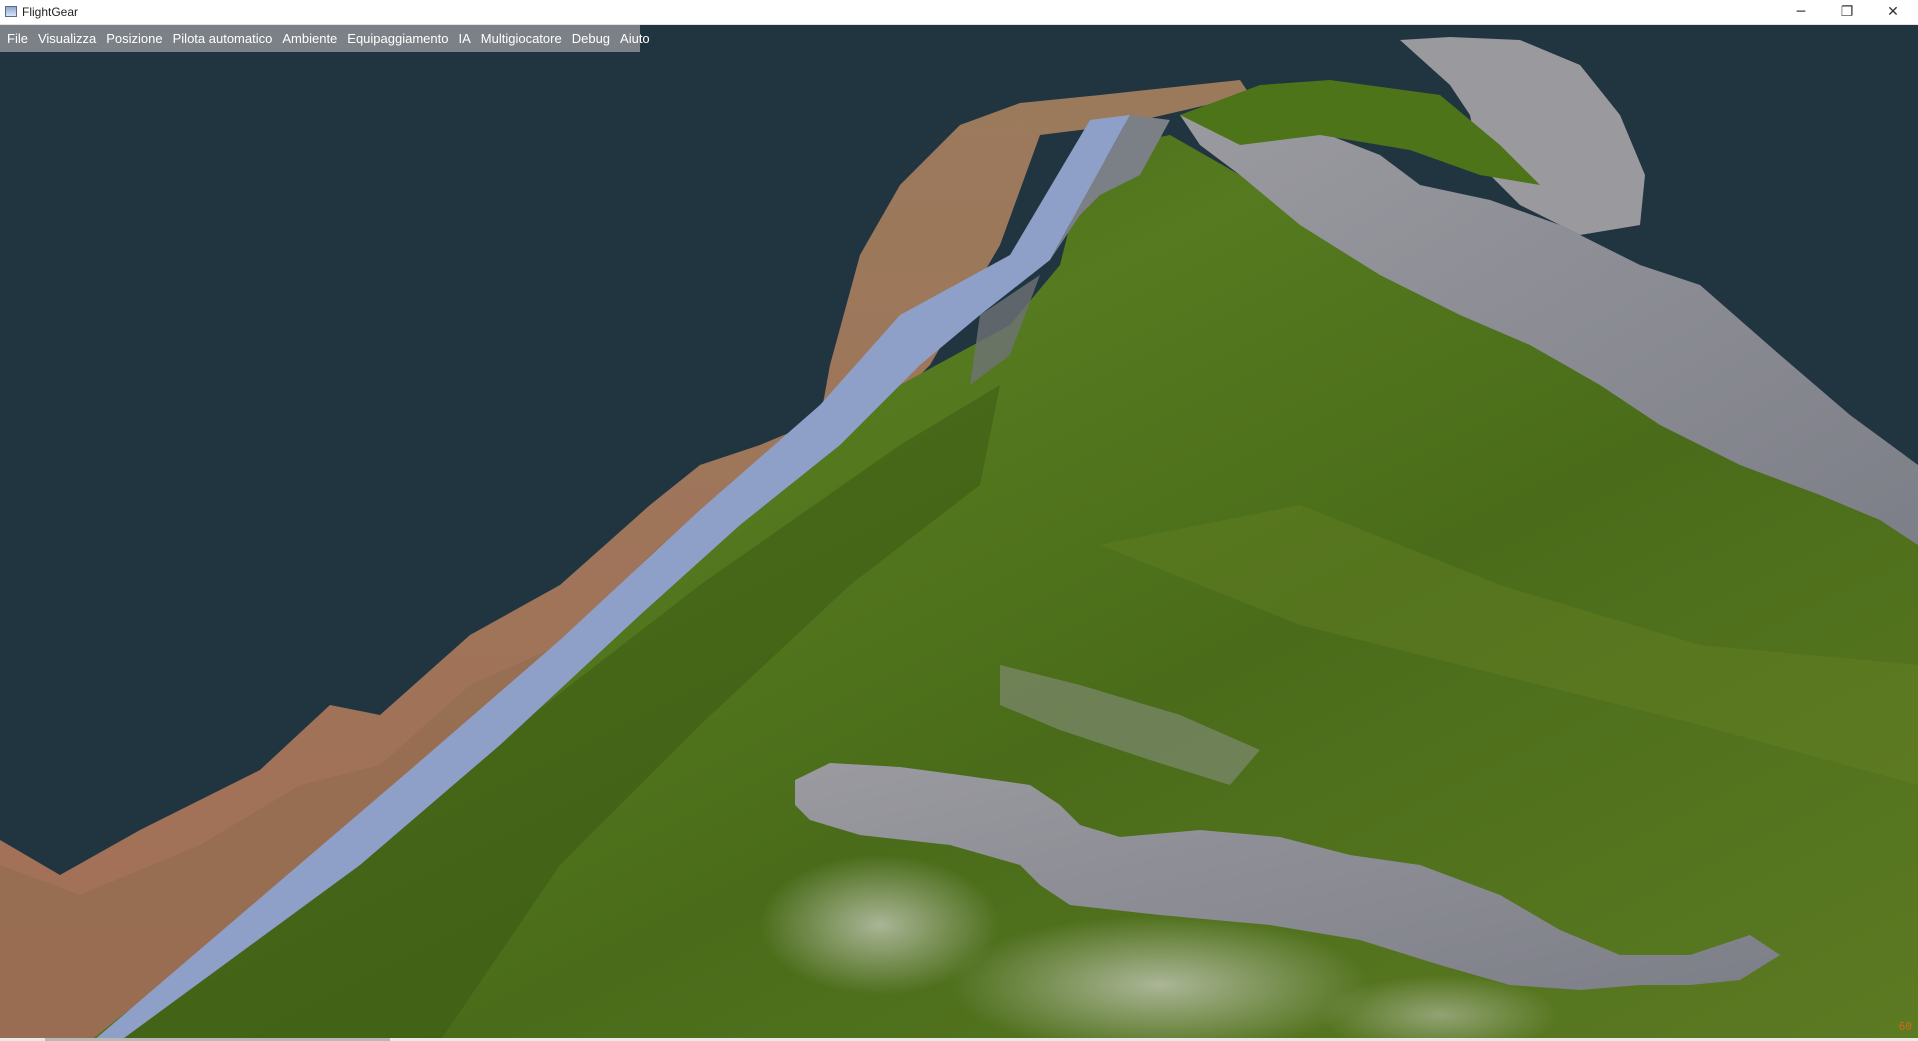  What do you see at coordinates (635, 38) in the screenshot?
I see `menu-aiuto: Aiuto` at bounding box center [635, 38].